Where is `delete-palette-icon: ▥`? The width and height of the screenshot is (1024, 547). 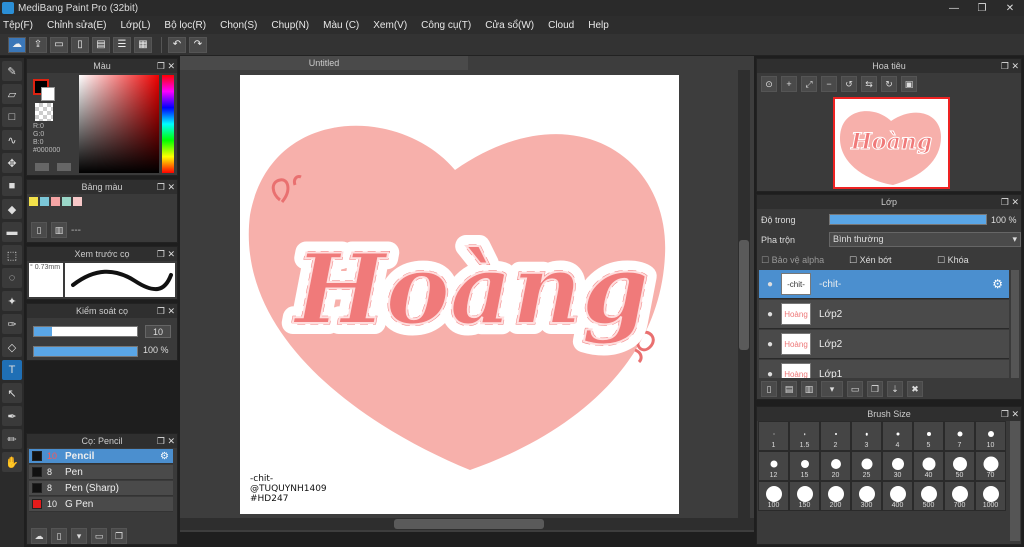 delete-palette-icon: ▥ is located at coordinates (59, 230).